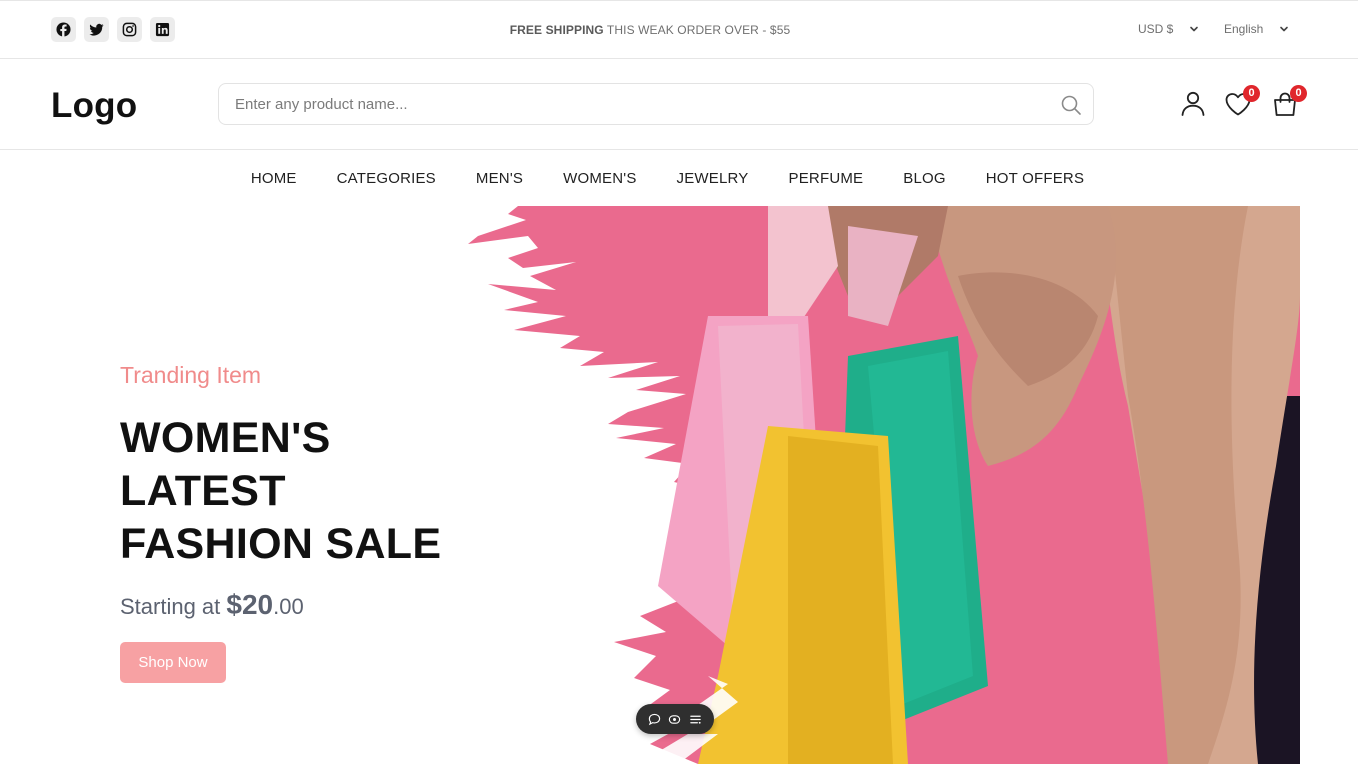 The width and height of the screenshot is (1358, 764). What do you see at coordinates (1244, 29) in the screenshot?
I see `language-value: English` at bounding box center [1244, 29].